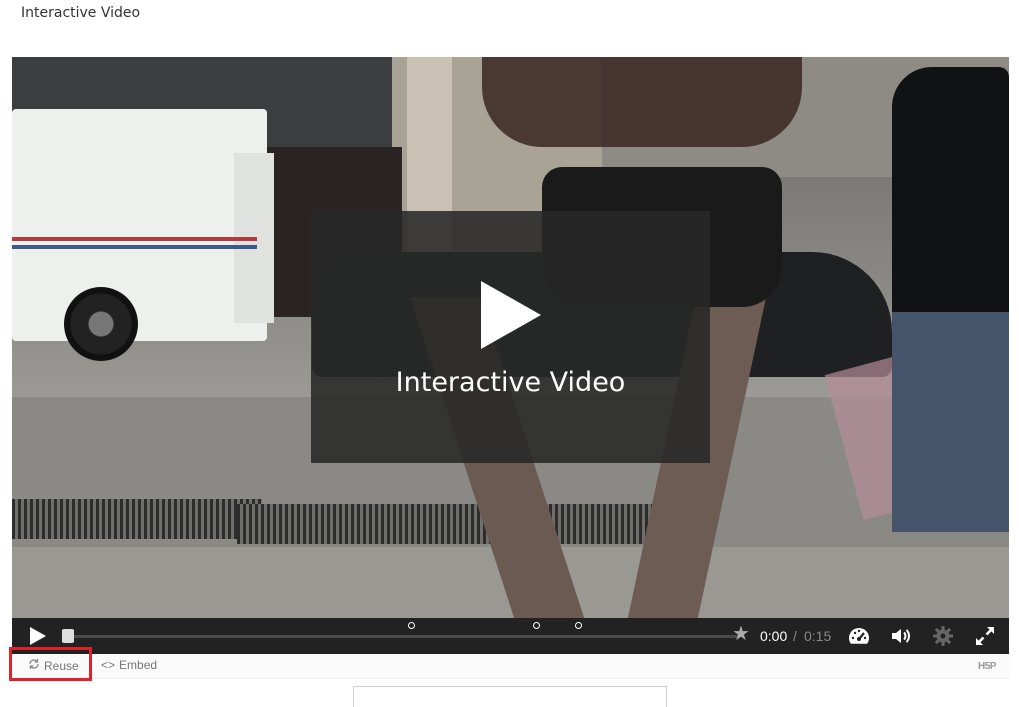  I want to click on scene-truck-wheel, so click(101, 324).